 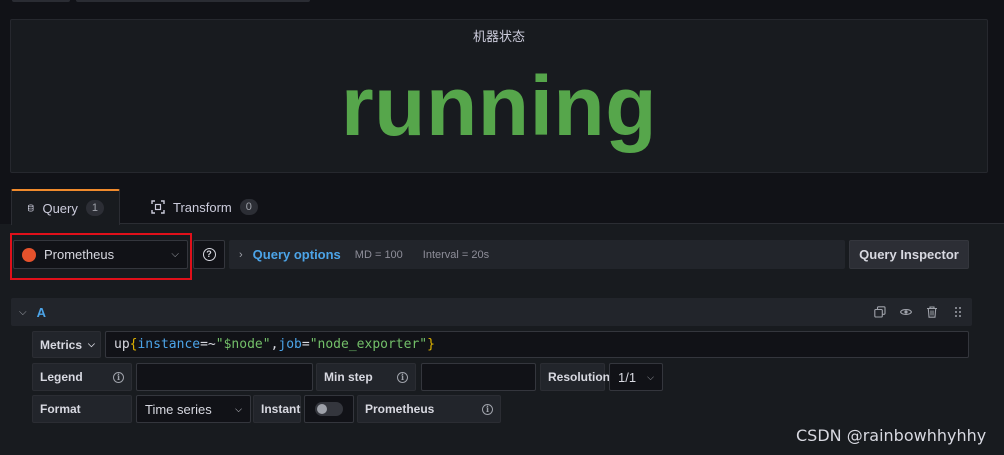 I want to click on min-step-label: Min step, so click(x=348, y=377).